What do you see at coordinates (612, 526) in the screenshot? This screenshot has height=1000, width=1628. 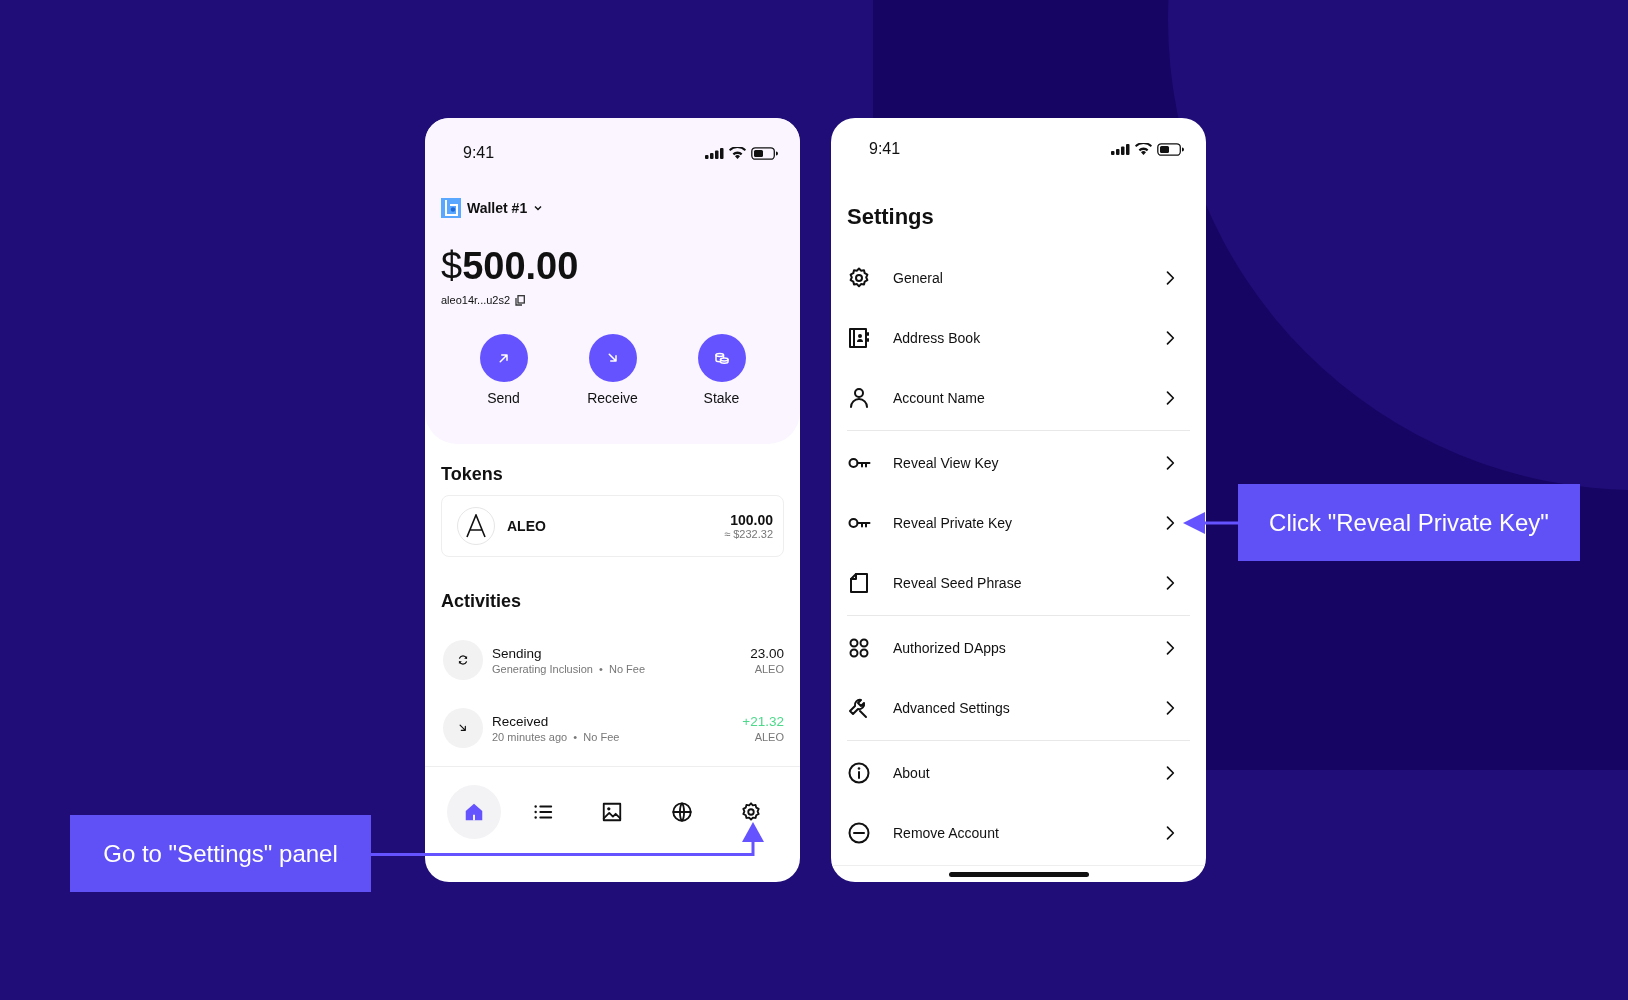 I see `token-row: ALEO 100.00 ≈ $232.32` at bounding box center [612, 526].